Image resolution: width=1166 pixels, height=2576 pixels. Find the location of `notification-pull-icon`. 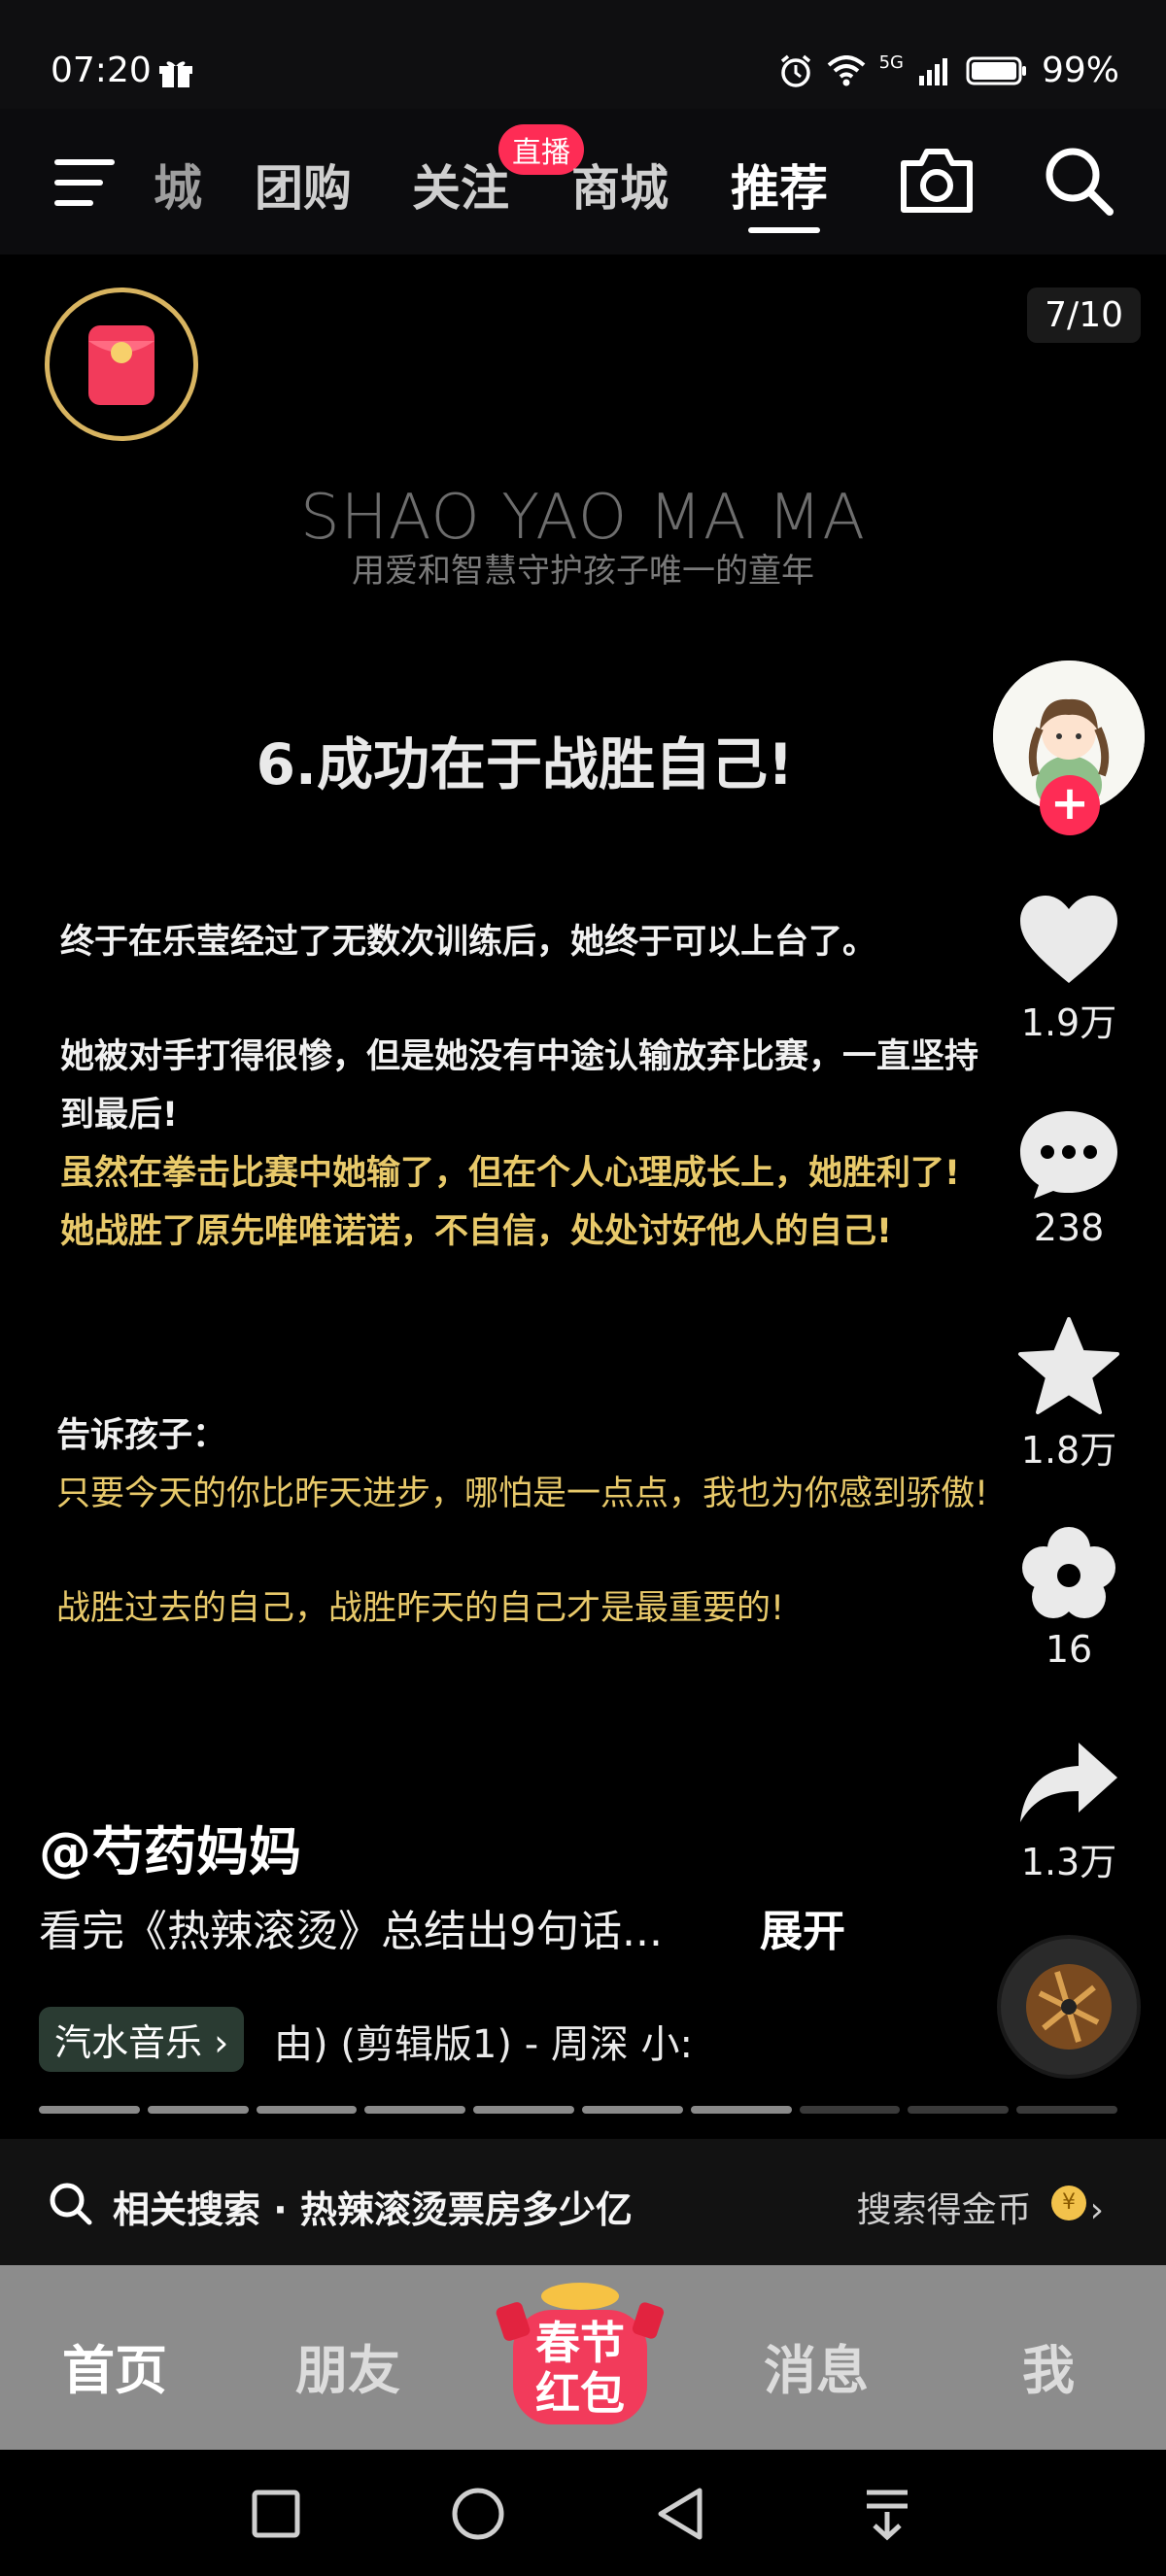

notification-pull-icon is located at coordinates (887, 2515).